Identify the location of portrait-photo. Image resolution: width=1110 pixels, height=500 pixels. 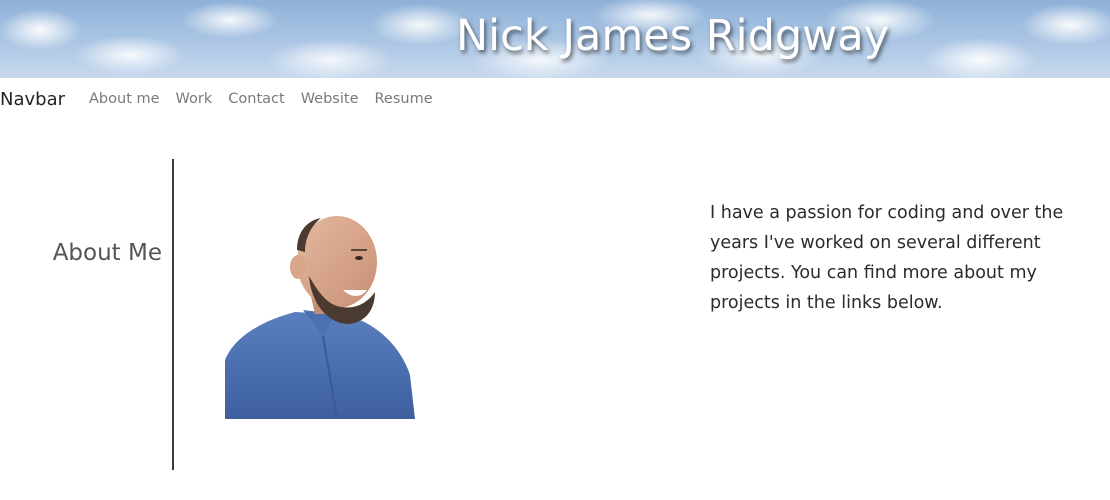
(320, 317).